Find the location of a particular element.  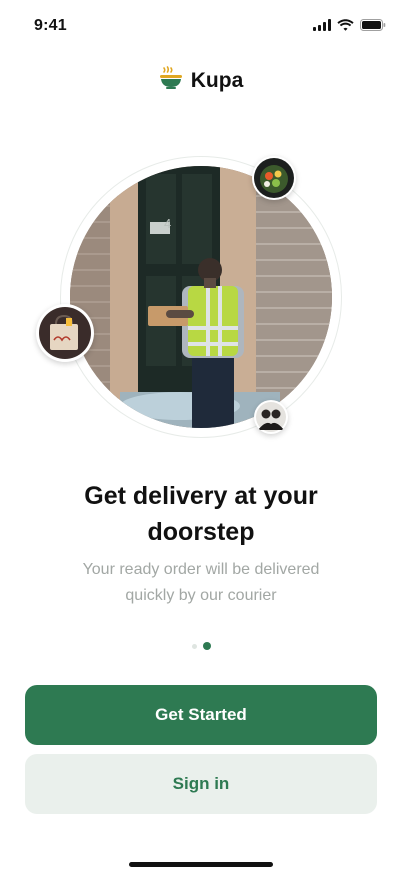

couple-avatar is located at coordinates (271, 417).